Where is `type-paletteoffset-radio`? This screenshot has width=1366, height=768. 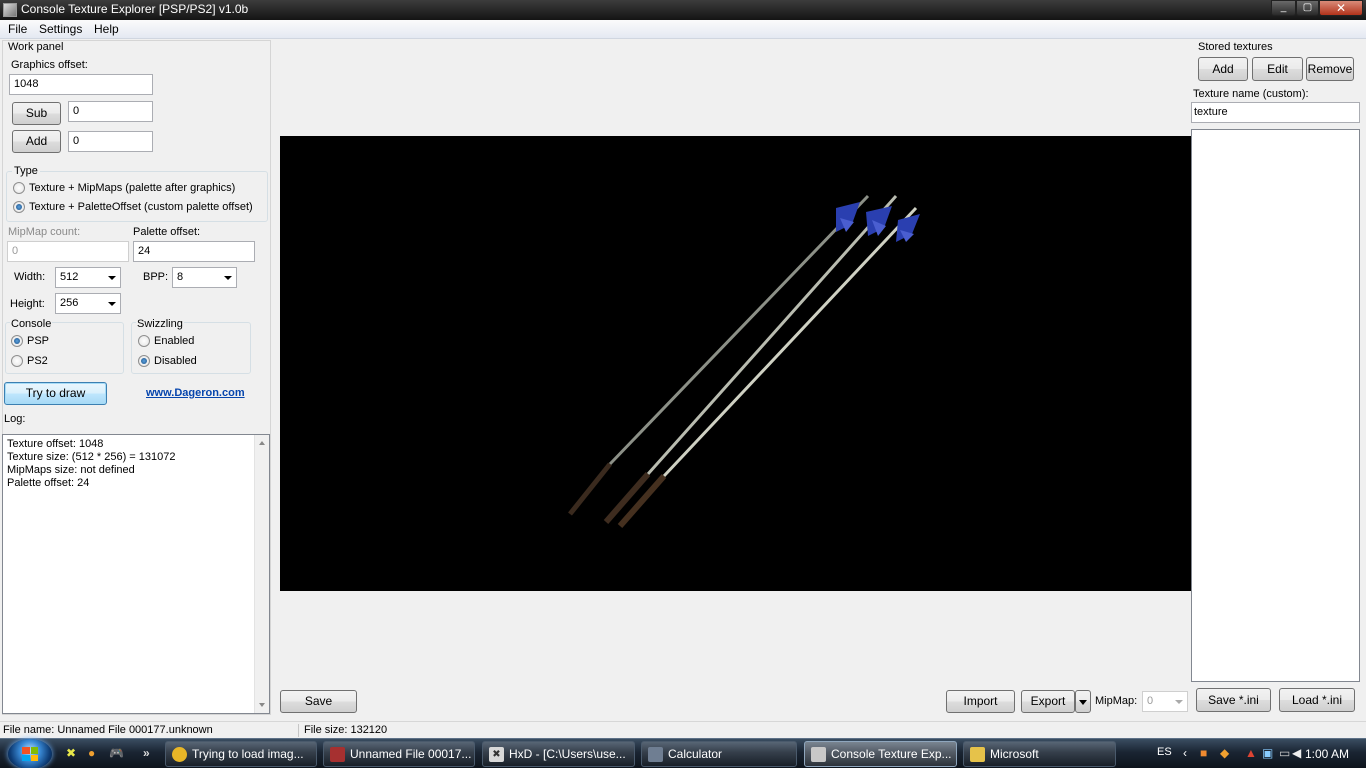
type-paletteoffset-radio is located at coordinates (19, 207).